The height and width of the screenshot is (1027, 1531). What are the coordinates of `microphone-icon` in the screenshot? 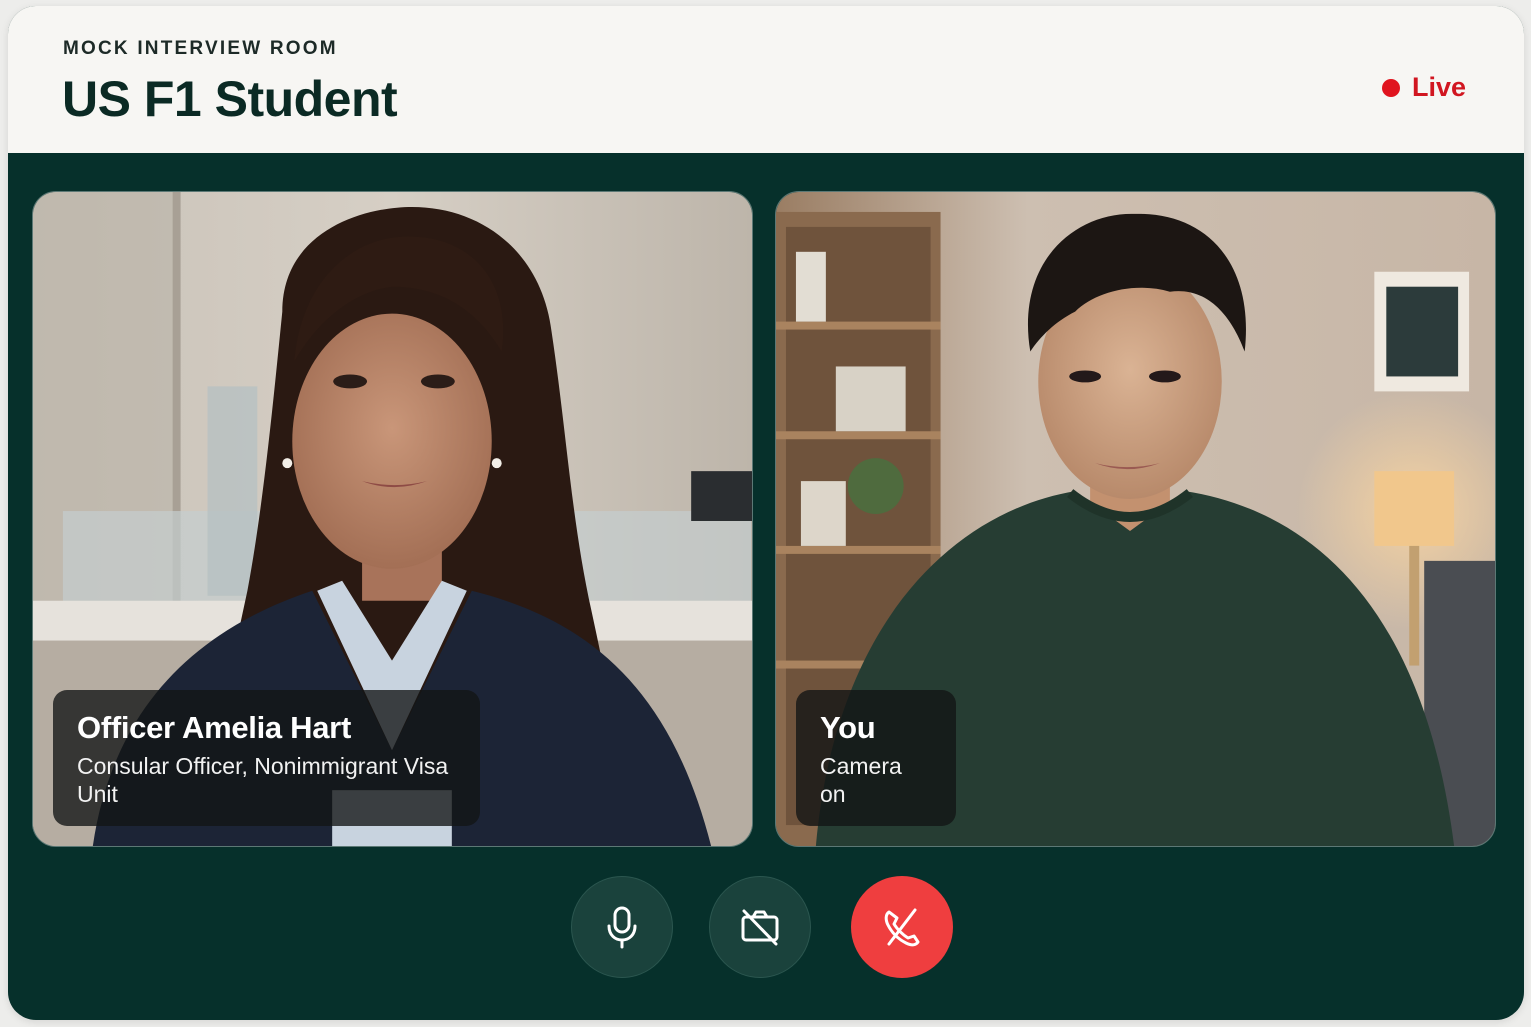 It's located at (622, 927).